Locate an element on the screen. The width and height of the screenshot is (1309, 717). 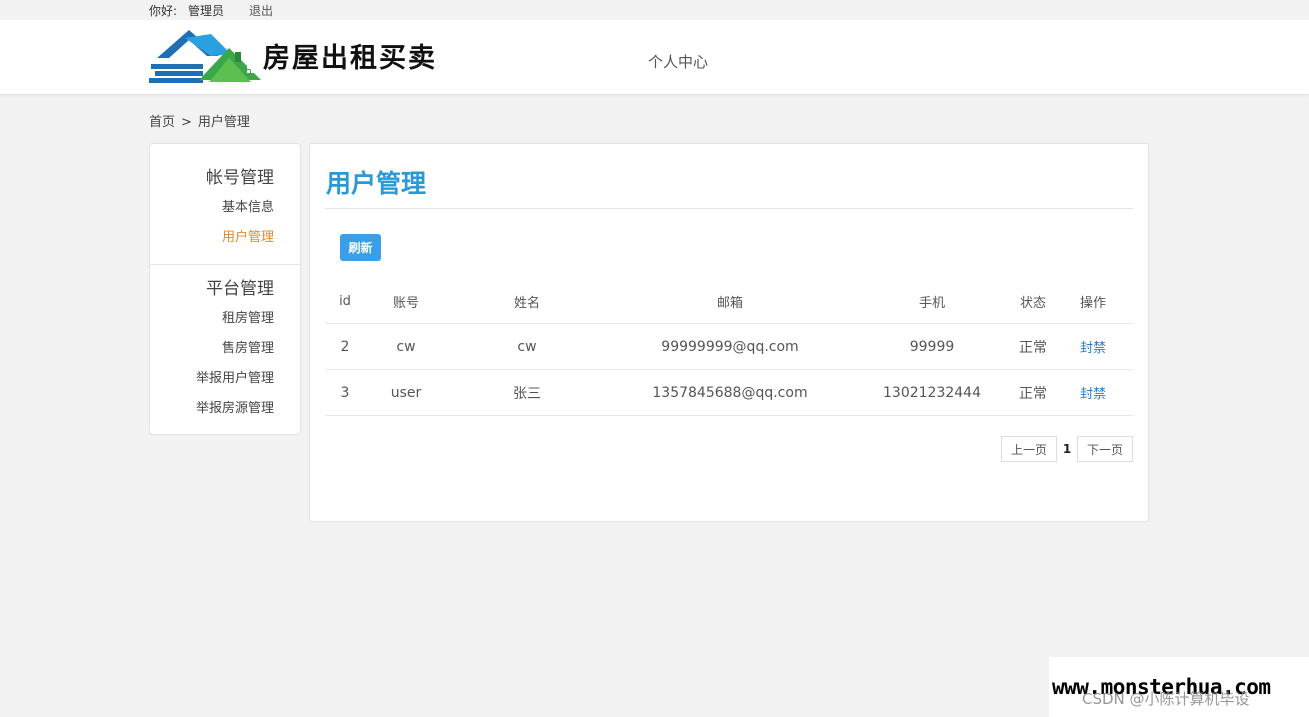
breadcrumb-home: 首页 is located at coordinates (162, 122).